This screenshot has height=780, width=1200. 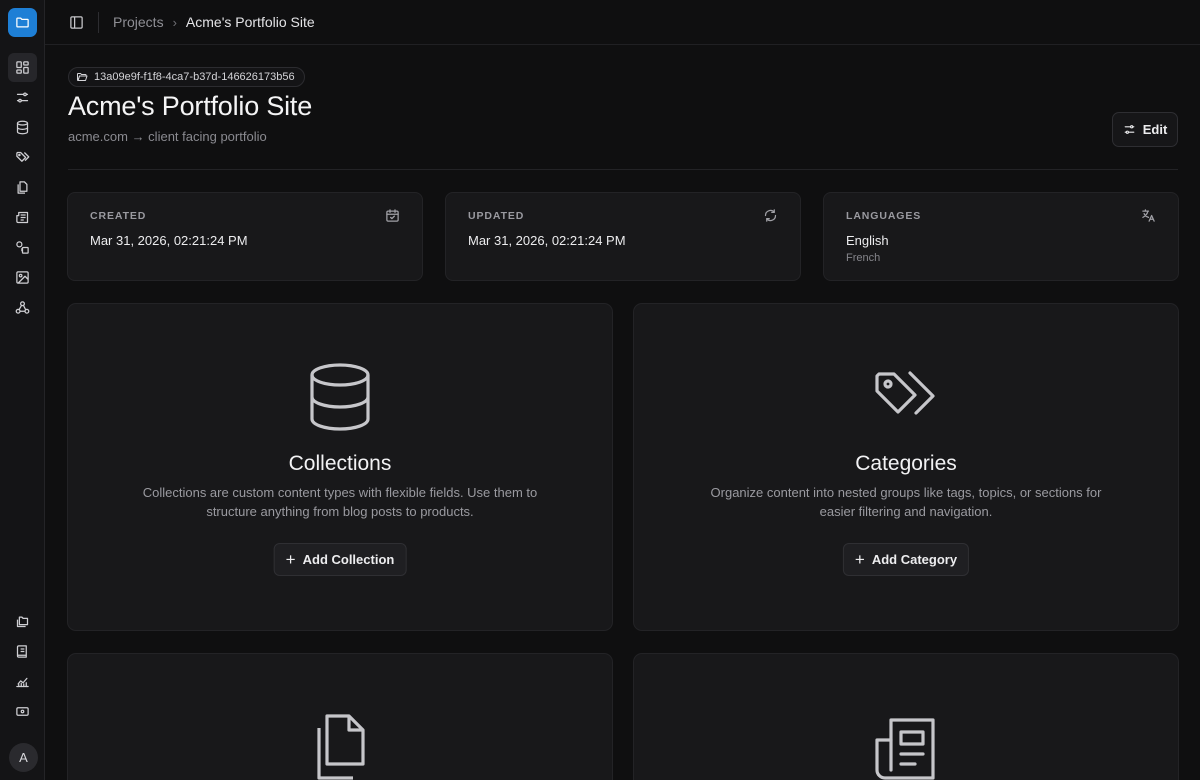 I want to click on stat-languages-secondary: French, so click(x=863, y=258).